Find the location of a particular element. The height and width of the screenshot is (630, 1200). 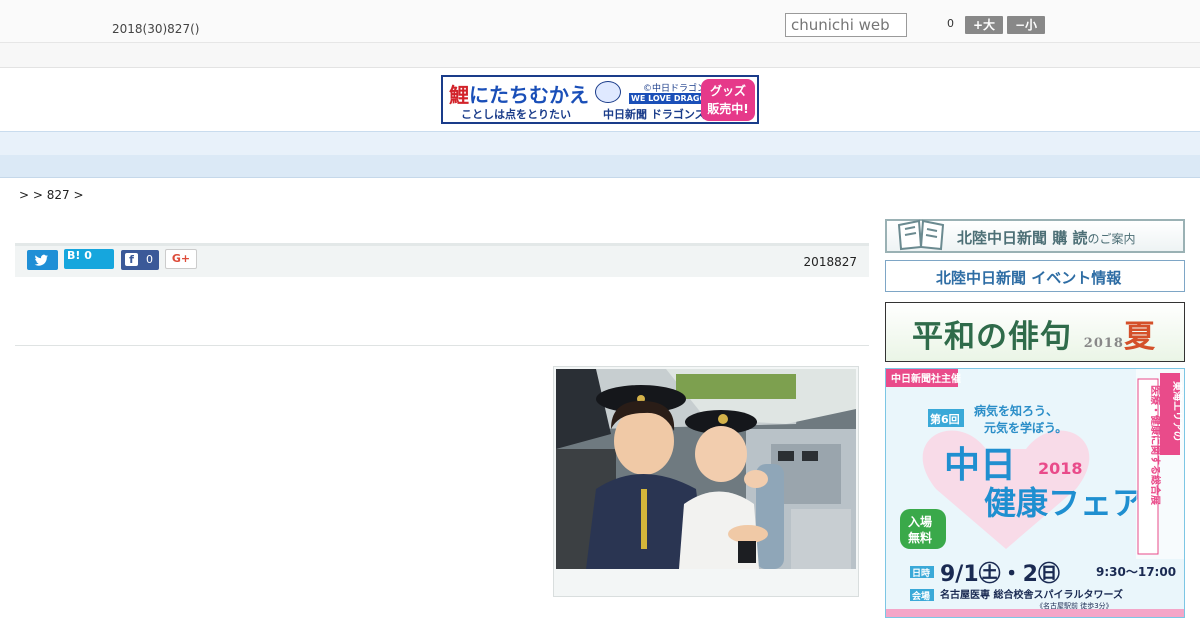

subscribe-text: 北陸中日新聞 購 読のご案内 is located at coordinates (1046, 238).